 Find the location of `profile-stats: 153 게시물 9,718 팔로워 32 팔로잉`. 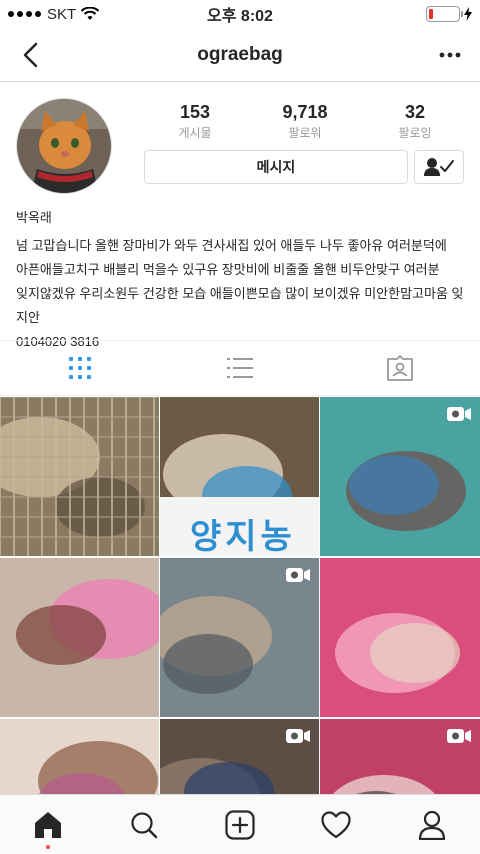

profile-stats: 153 게시물 9,718 팔로워 32 팔로잉 is located at coordinates (305, 121).